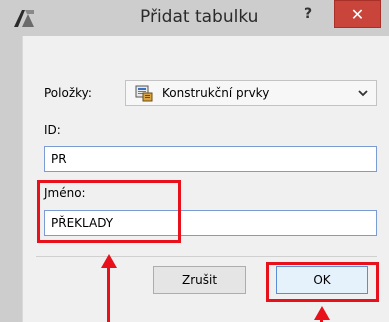  What do you see at coordinates (363, 93) in the screenshot?
I see `chevron-down-icon` at bounding box center [363, 93].